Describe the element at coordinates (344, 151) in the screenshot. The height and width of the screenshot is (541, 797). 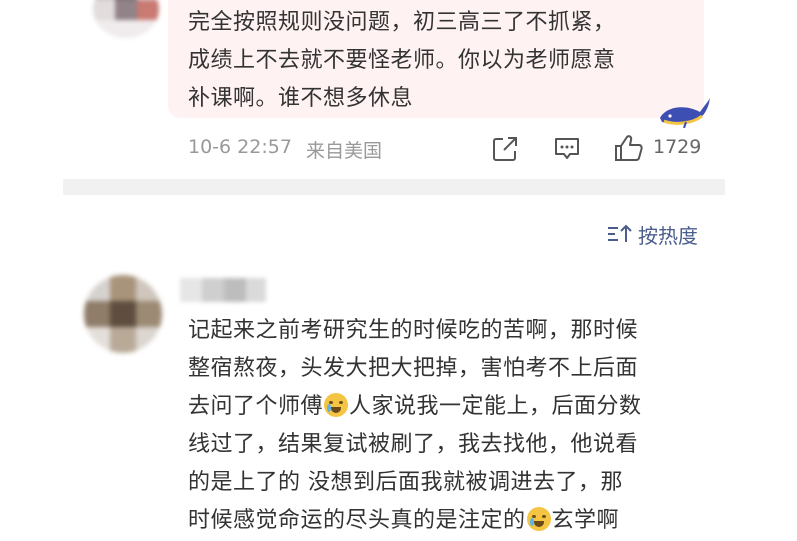
I see `location: 来自美国` at that location.